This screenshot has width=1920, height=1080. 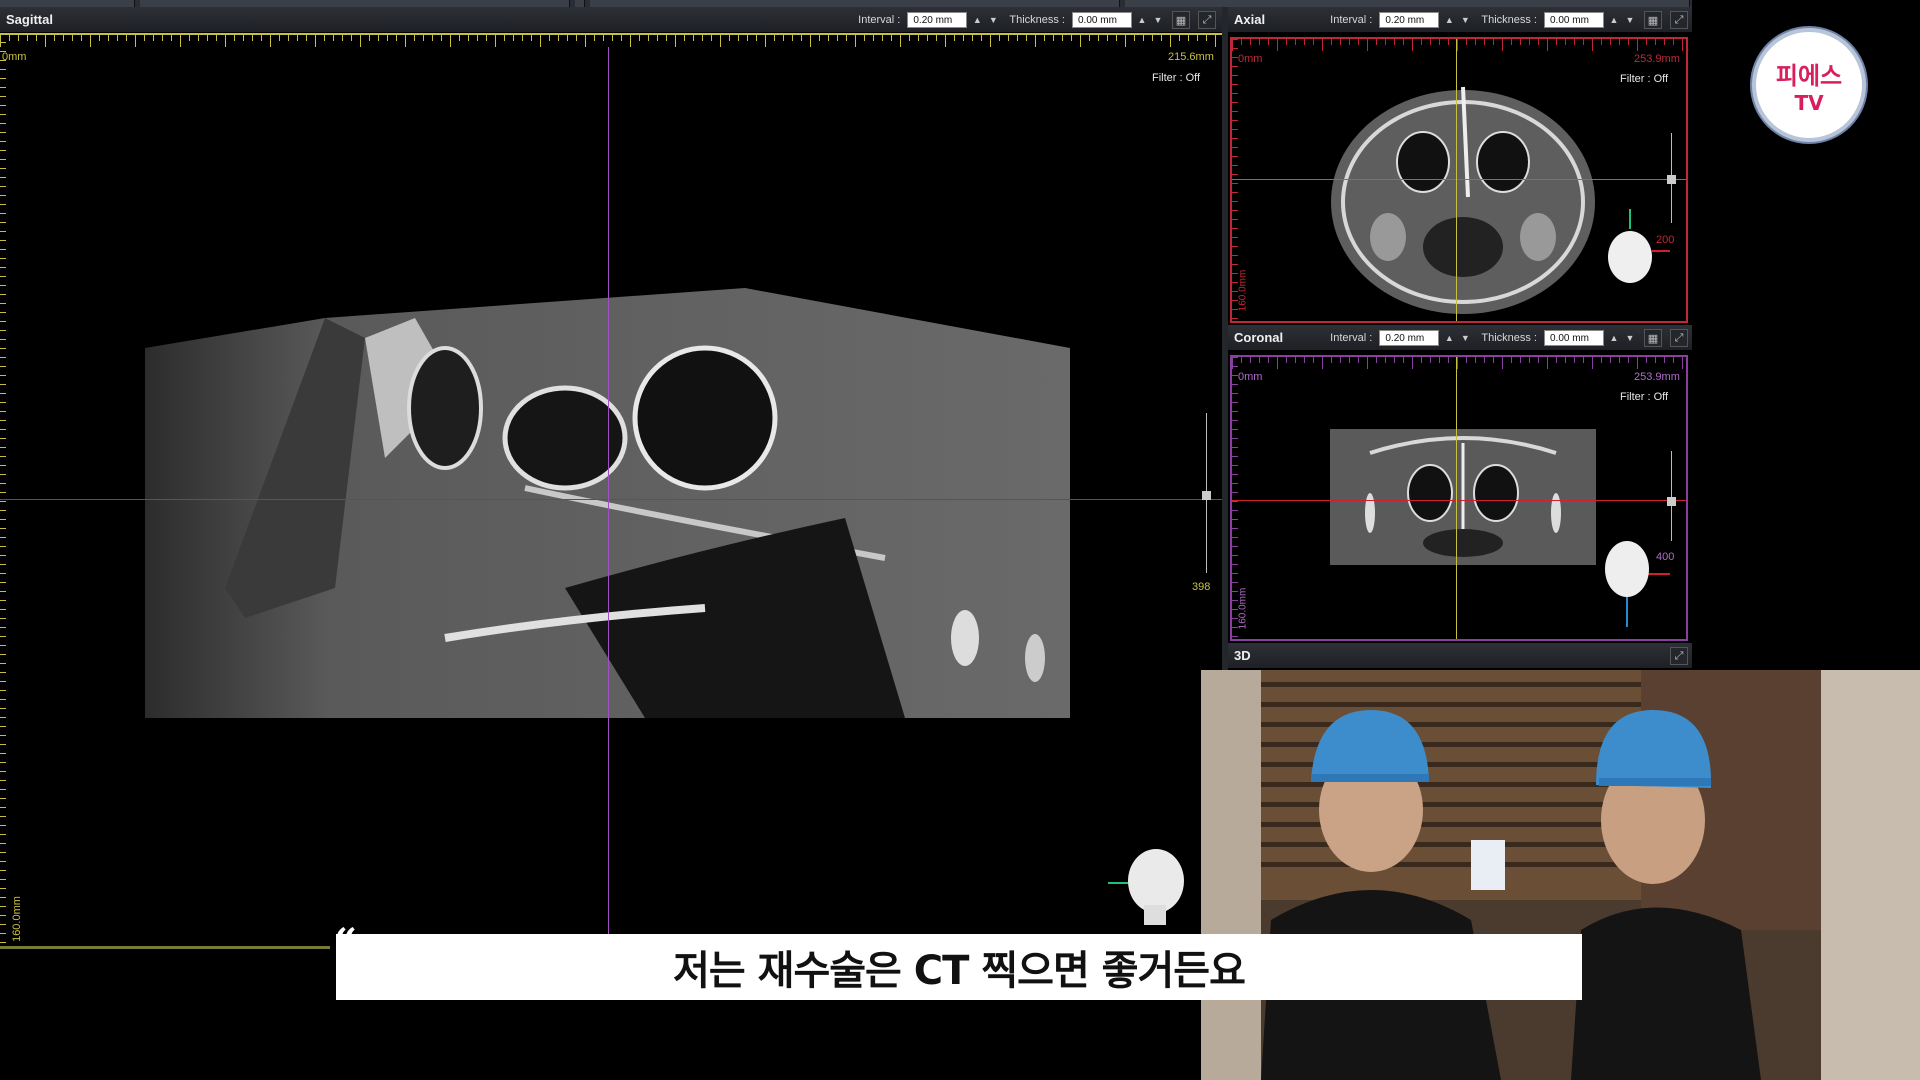 I want to click on axial-crosshair-vertical, so click(x=1456, y=180).